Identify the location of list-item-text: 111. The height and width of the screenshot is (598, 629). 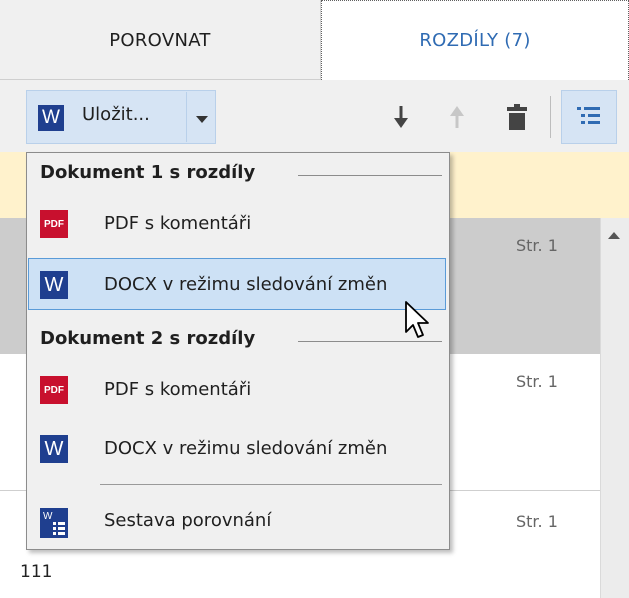
(36, 572).